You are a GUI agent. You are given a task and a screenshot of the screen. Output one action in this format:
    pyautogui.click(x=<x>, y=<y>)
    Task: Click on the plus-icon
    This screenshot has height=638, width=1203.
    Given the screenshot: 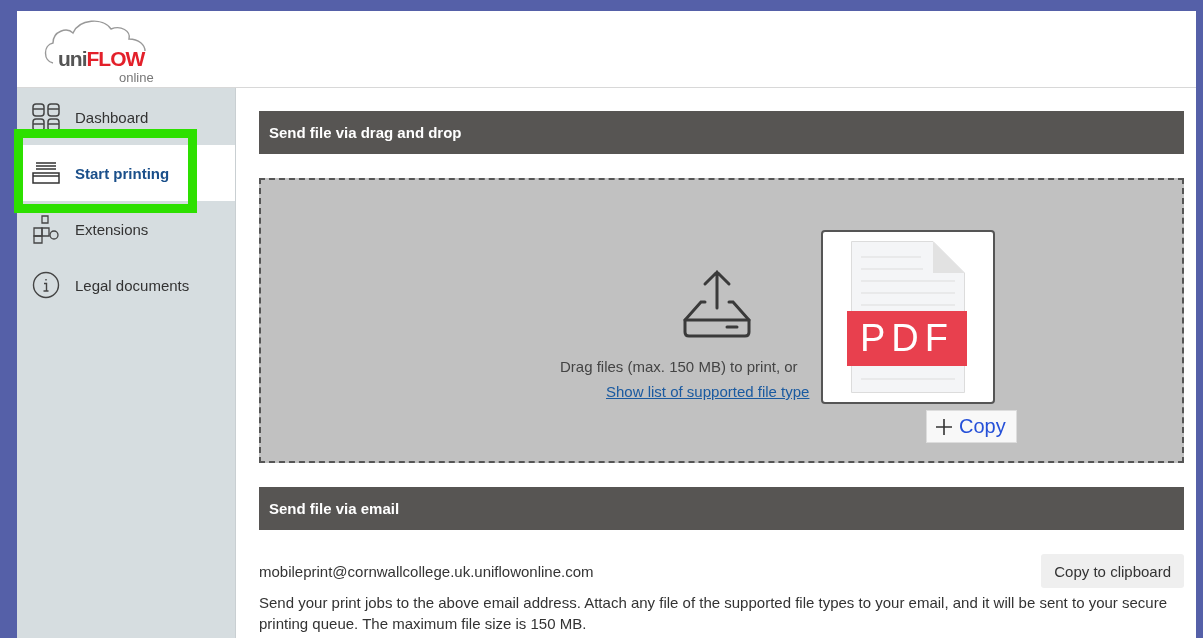 What is the action you would take?
    pyautogui.click(x=944, y=426)
    